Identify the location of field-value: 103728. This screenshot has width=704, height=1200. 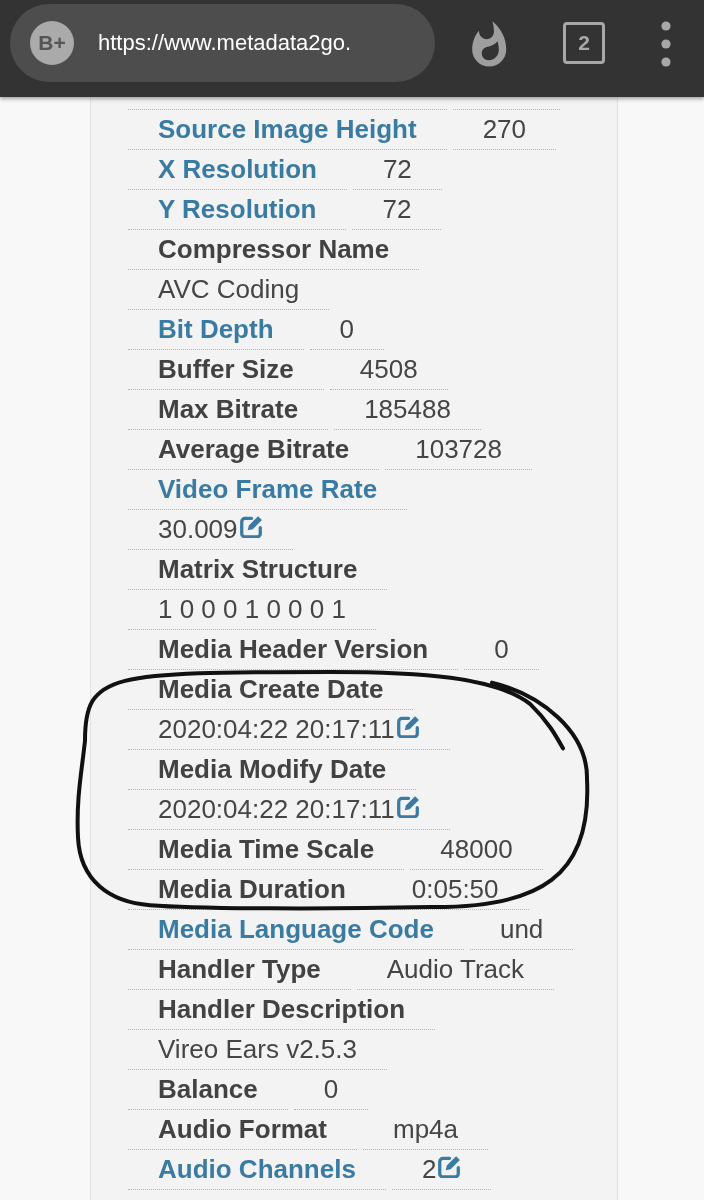
(458, 449).